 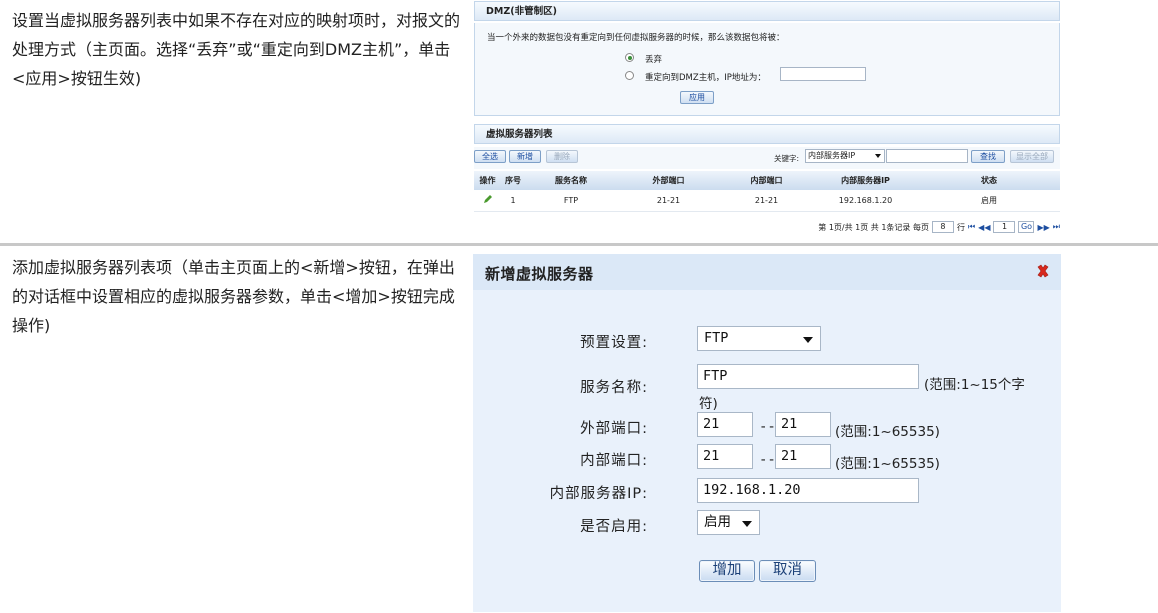 What do you see at coordinates (562, 156) in the screenshot?
I see `delete-button: 删除` at bounding box center [562, 156].